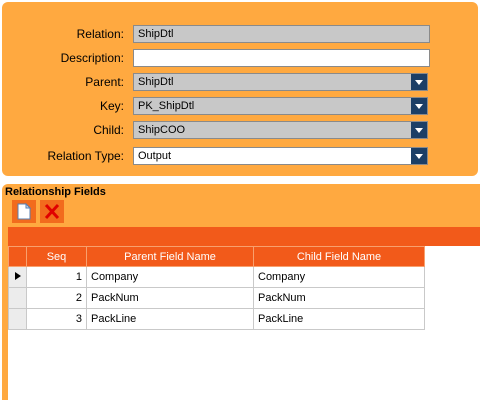  I want to click on seq-cell: 3, so click(56, 319).